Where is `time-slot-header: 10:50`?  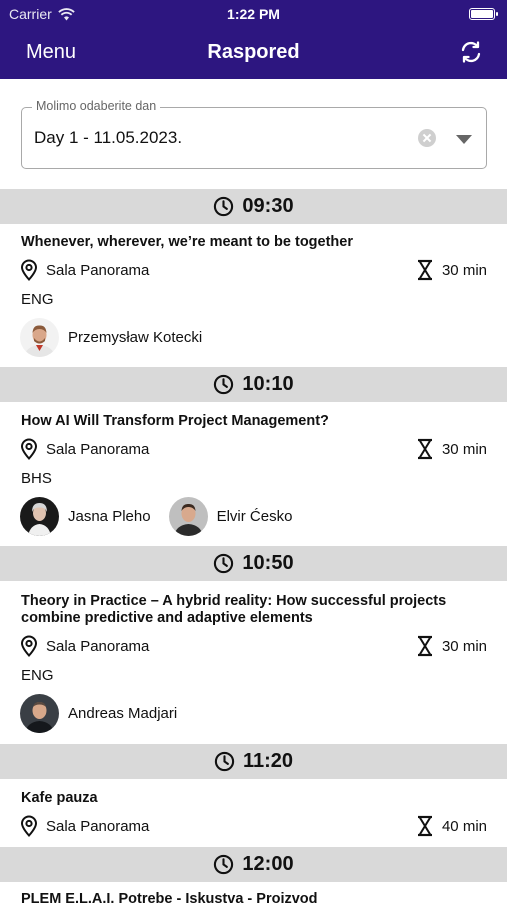 time-slot-header: 10:50 is located at coordinates (253, 563).